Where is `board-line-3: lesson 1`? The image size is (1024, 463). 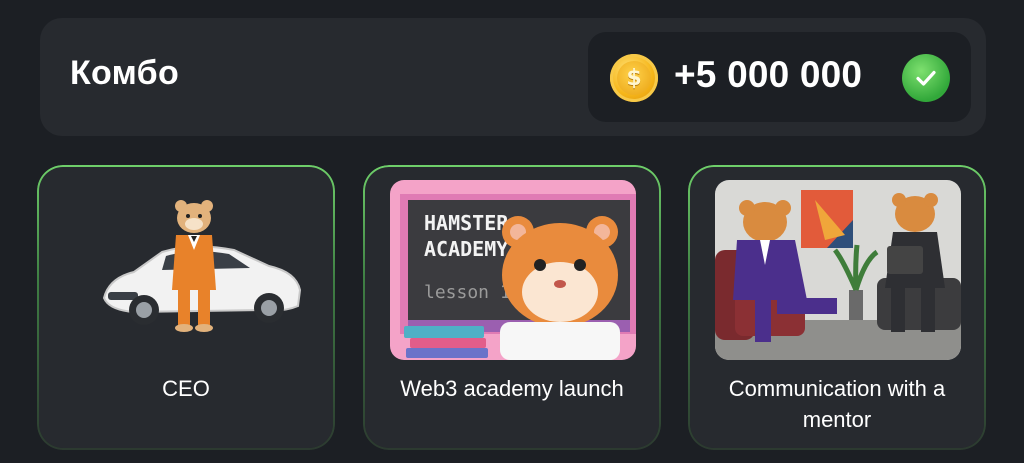
board-line-3: lesson 1 is located at coordinates (467, 292).